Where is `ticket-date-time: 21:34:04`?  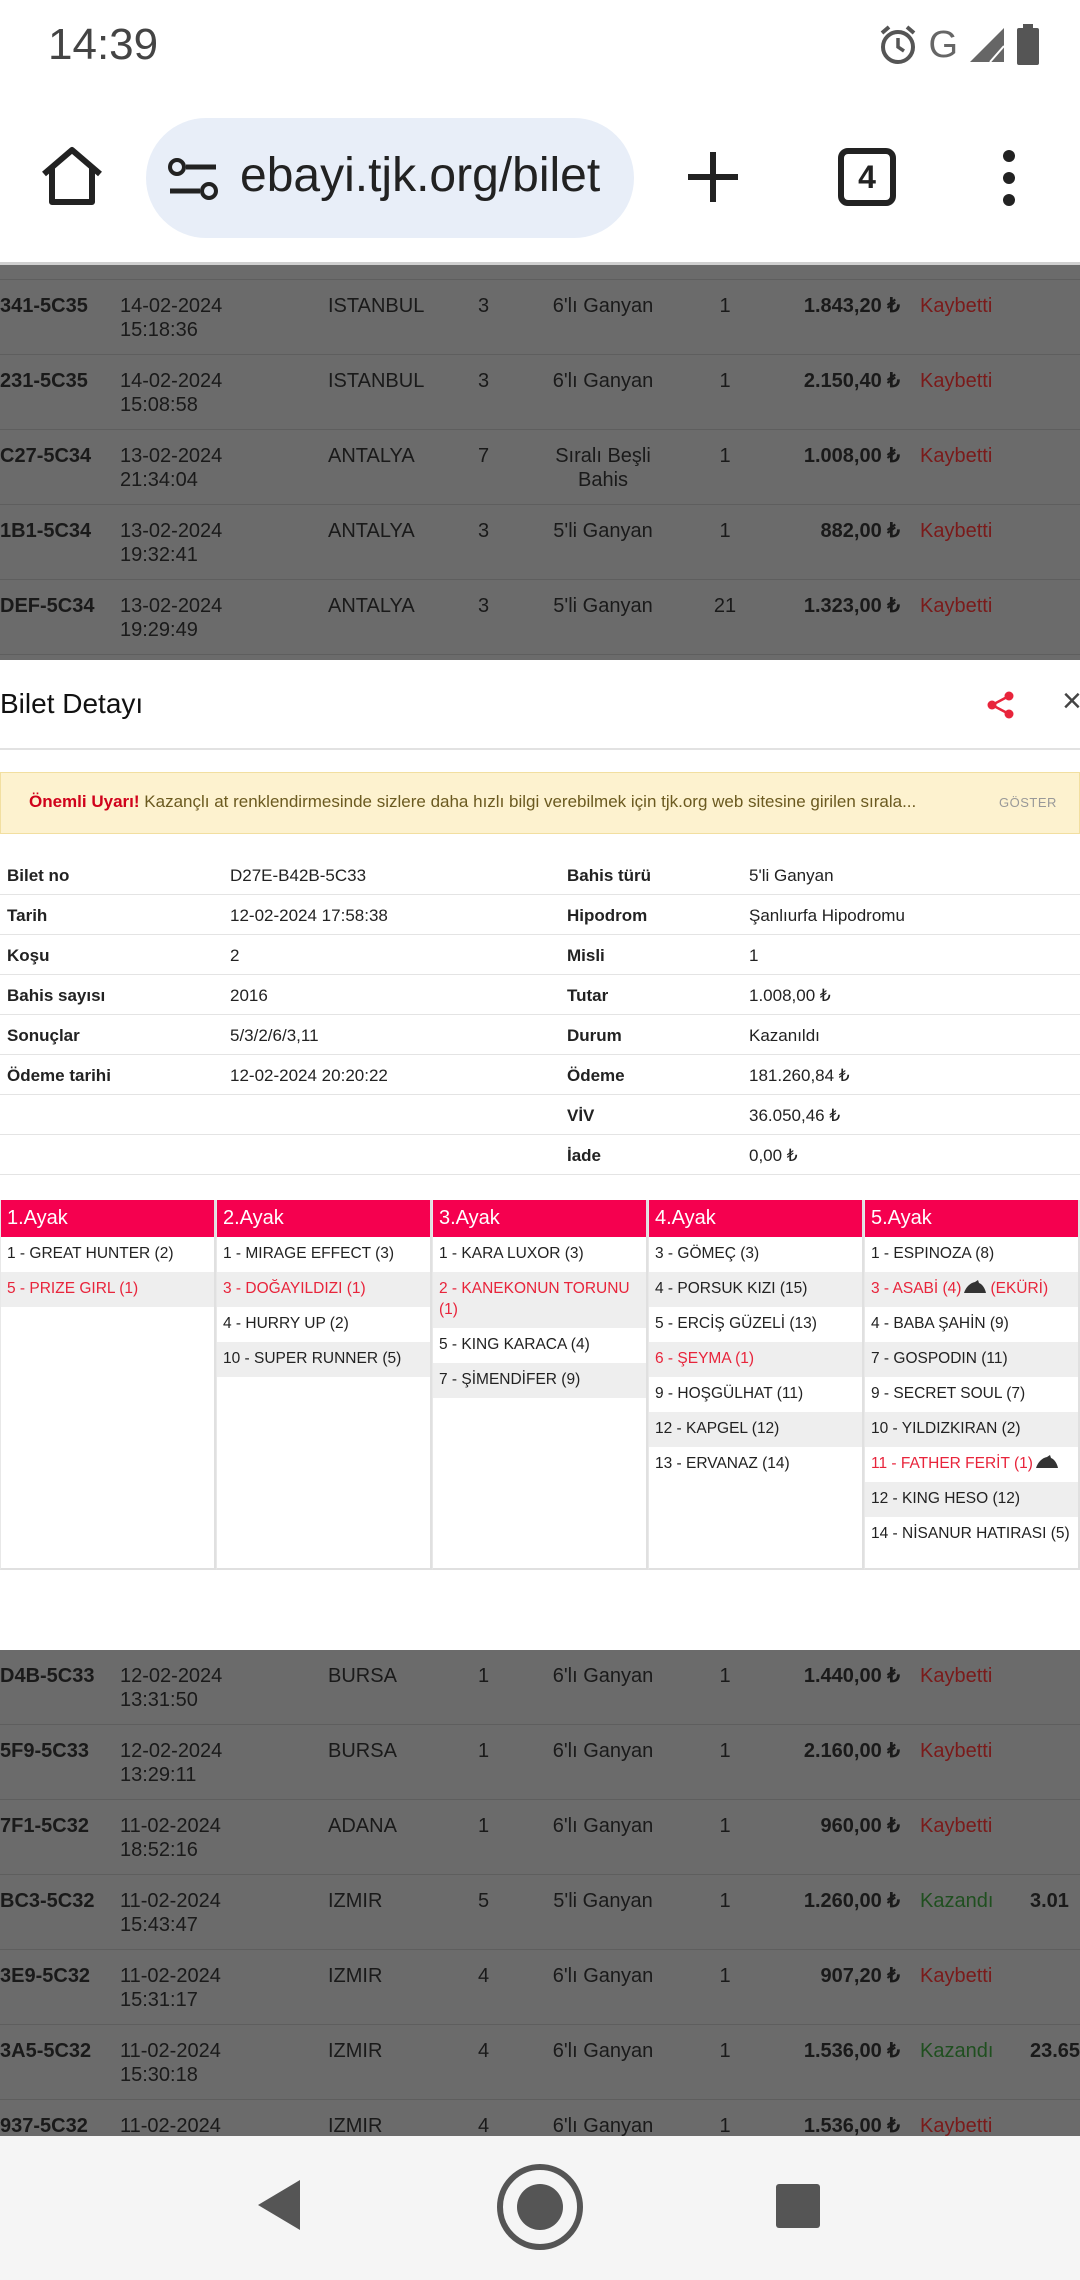 ticket-date-time: 21:34:04 is located at coordinates (159, 480).